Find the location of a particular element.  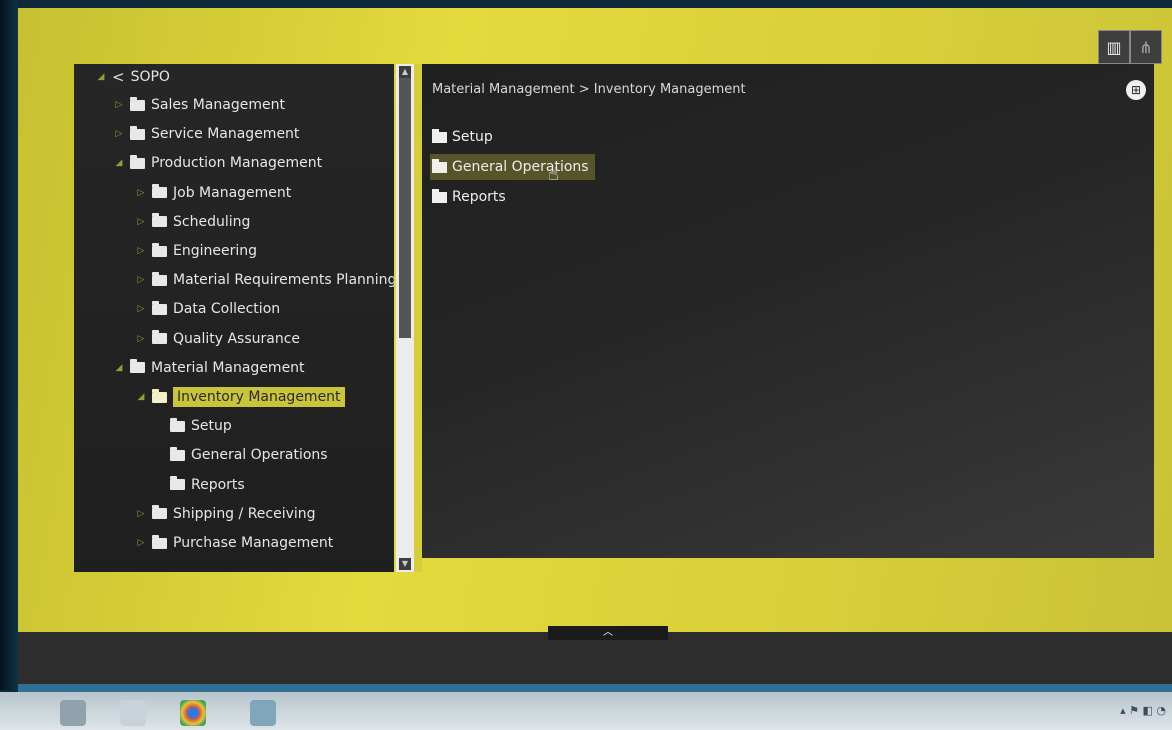

taskbar: ▴ ⚑ ◧ ◔ is located at coordinates (586, 711).